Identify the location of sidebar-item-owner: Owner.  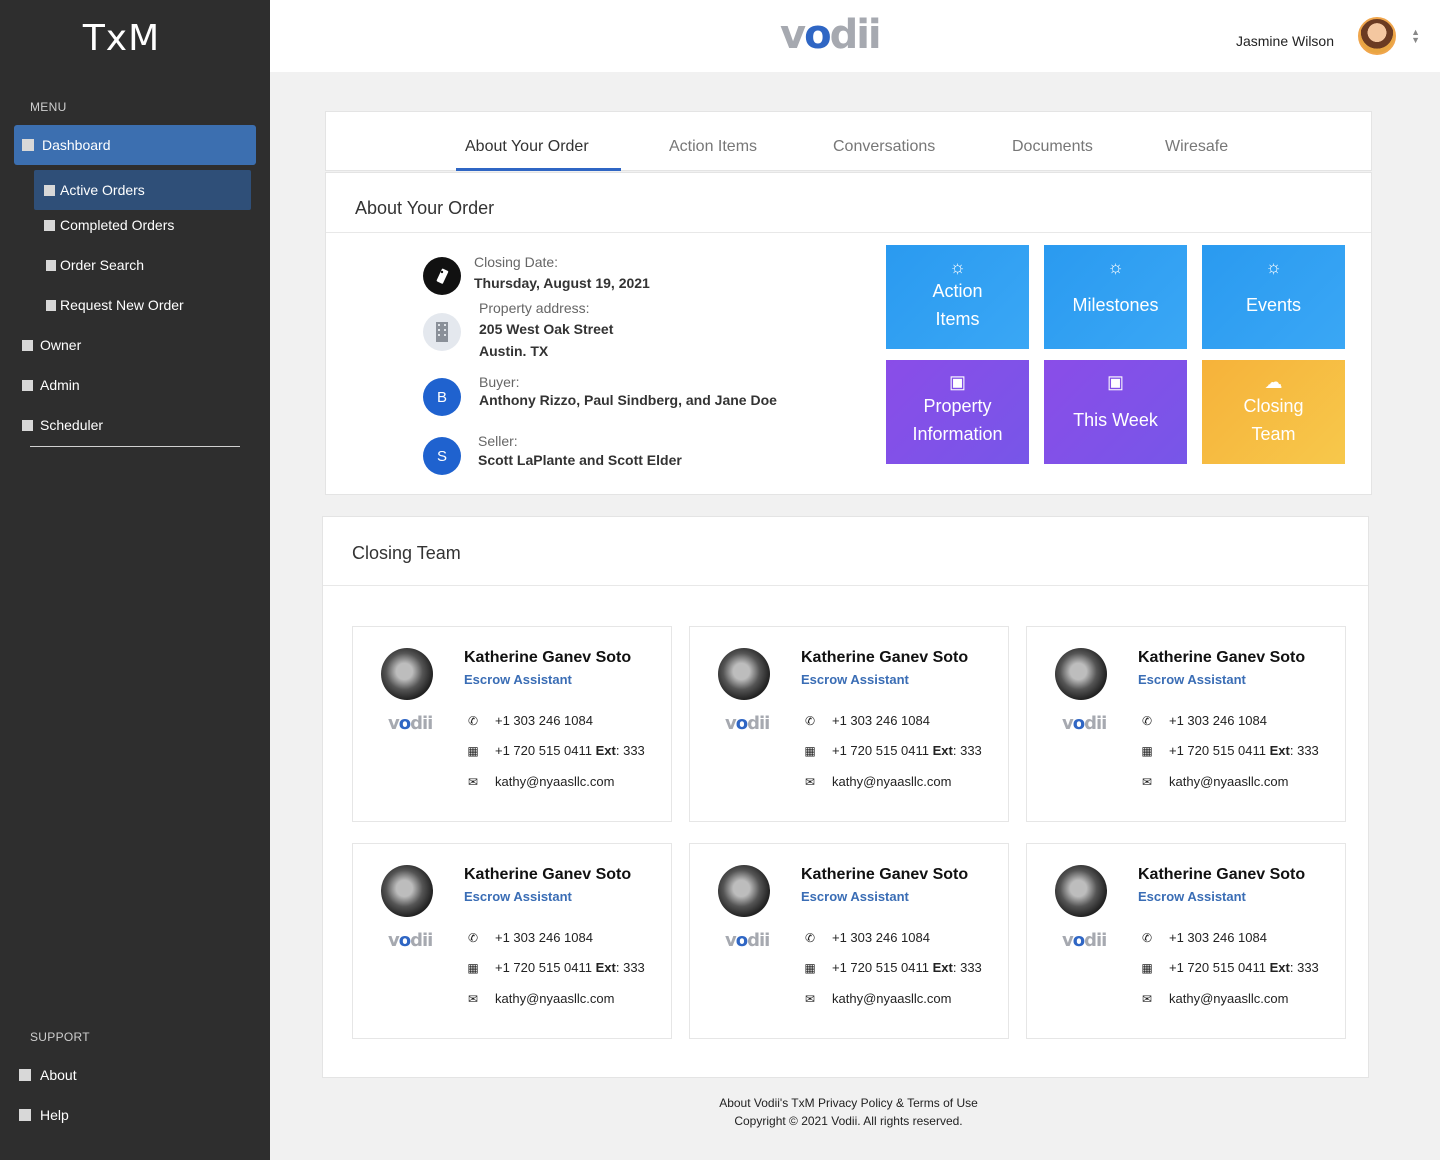
(51, 345).